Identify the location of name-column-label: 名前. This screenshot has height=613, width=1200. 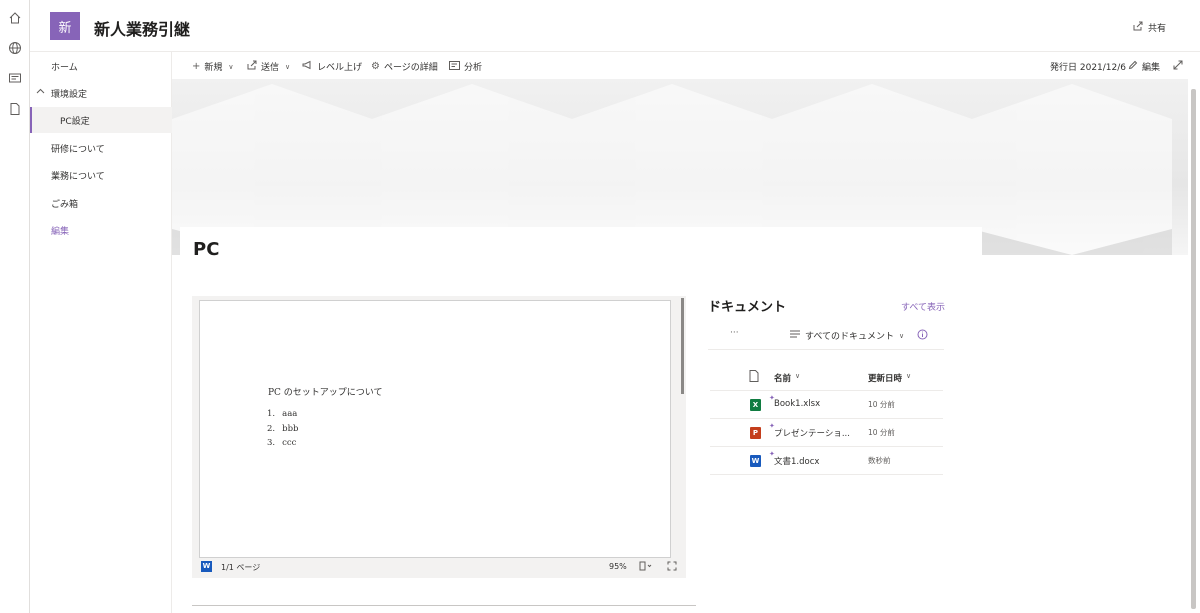
(783, 379).